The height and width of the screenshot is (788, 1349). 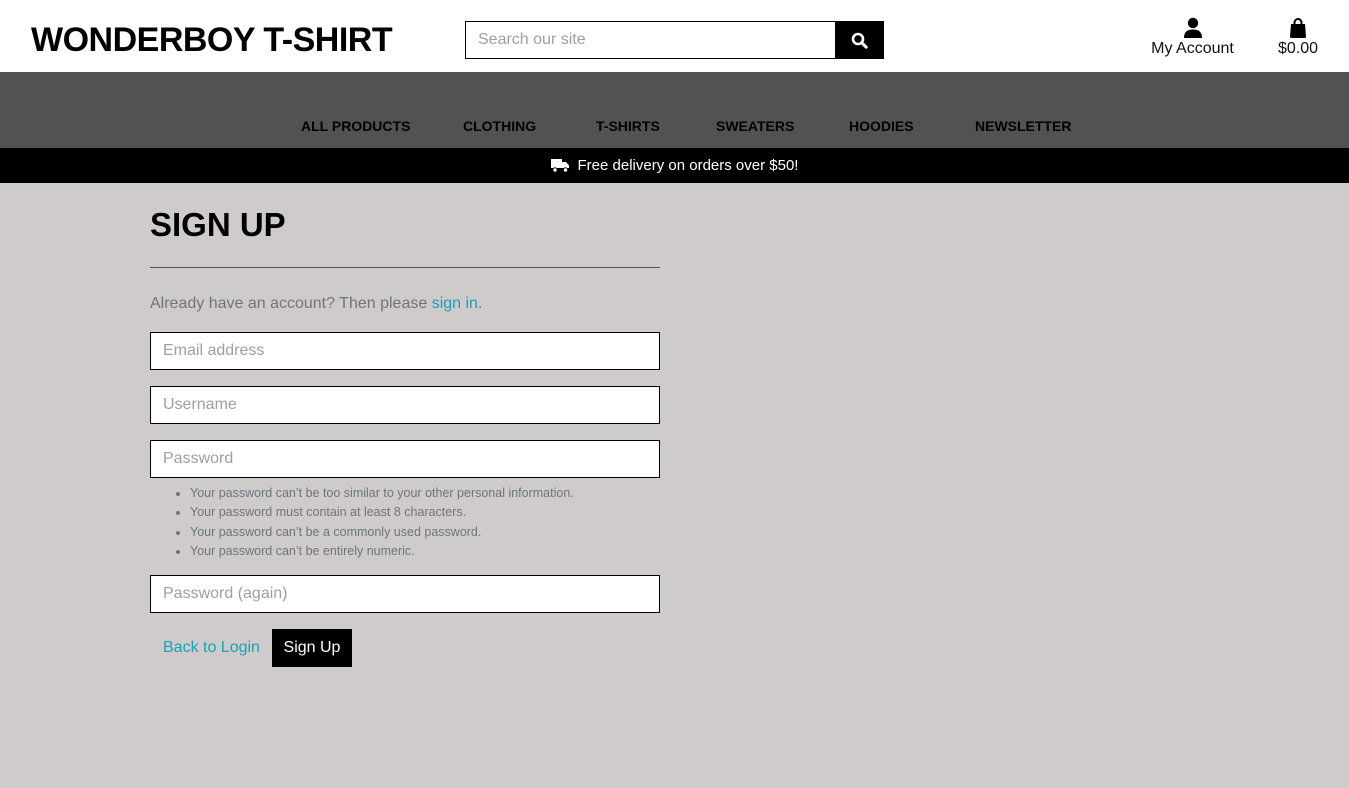 What do you see at coordinates (755, 126) in the screenshot?
I see `nav-item-sweaters: SWEATERS` at bounding box center [755, 126].